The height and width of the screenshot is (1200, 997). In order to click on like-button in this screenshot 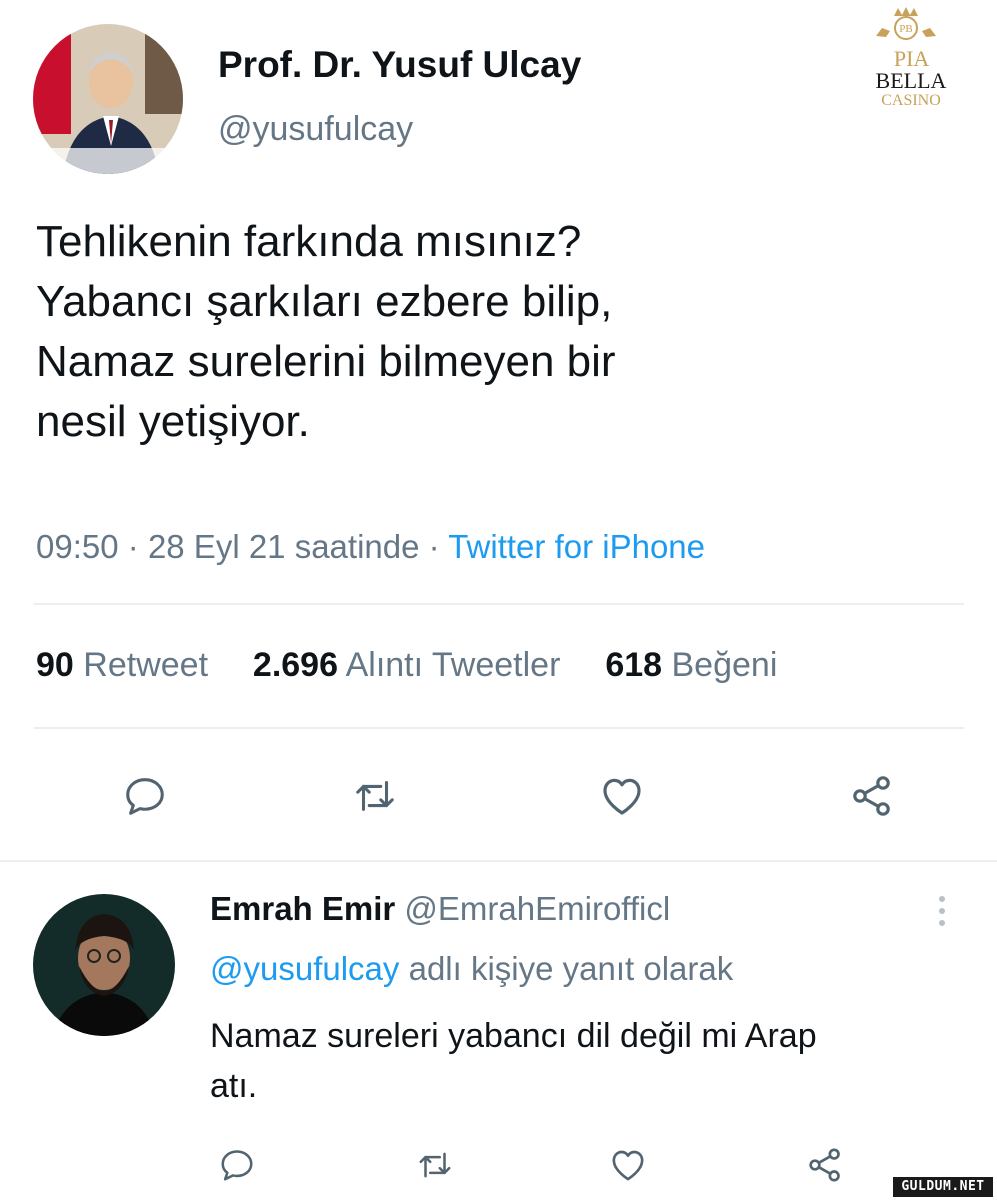, I will do `click(622, 796)`.